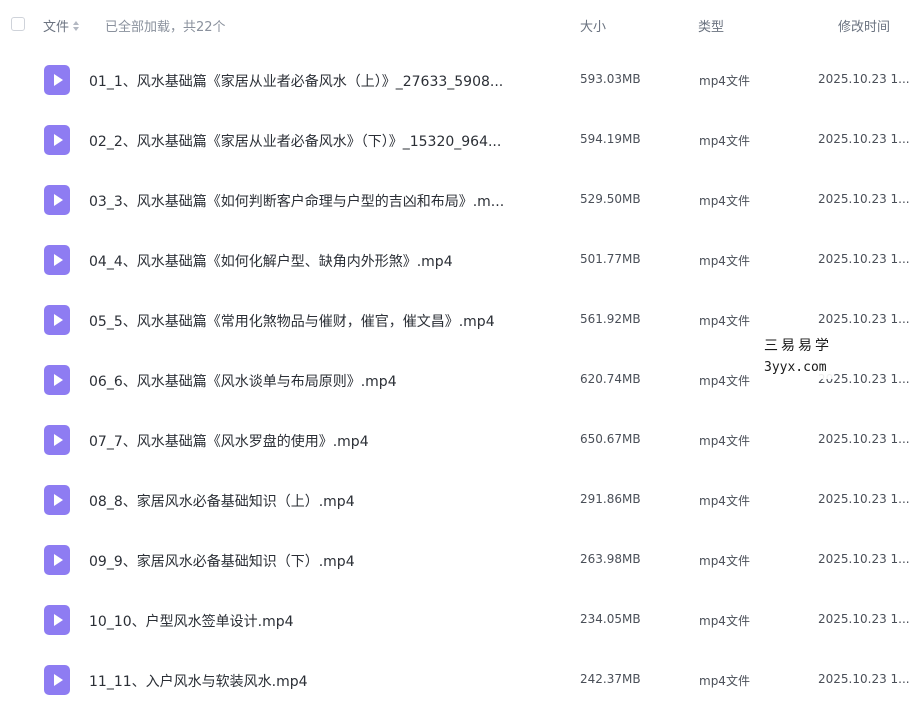 The height and width of the screenshot is (710, 923). Describe the element at coordinates (198, 681) in the screenshot. I see `file-name: 11_11、入户风水与软装风水.mp4` at that location.